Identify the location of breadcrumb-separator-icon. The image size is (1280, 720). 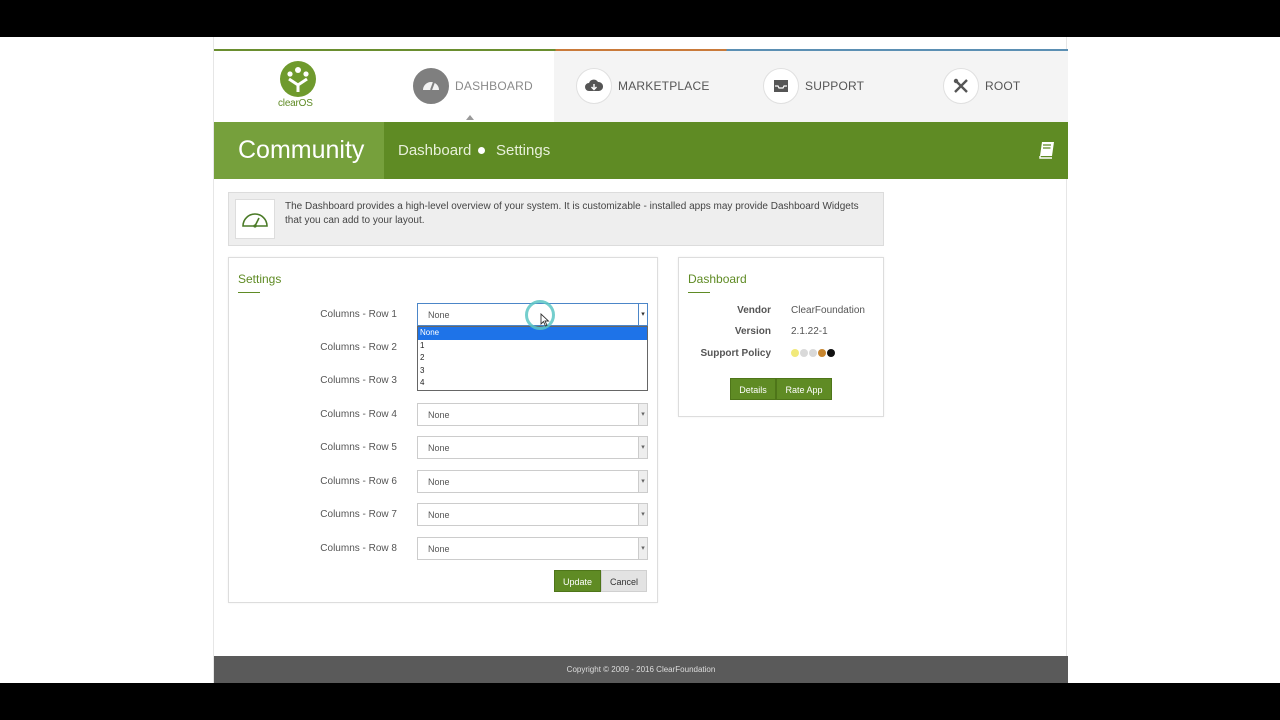
(481, 150).